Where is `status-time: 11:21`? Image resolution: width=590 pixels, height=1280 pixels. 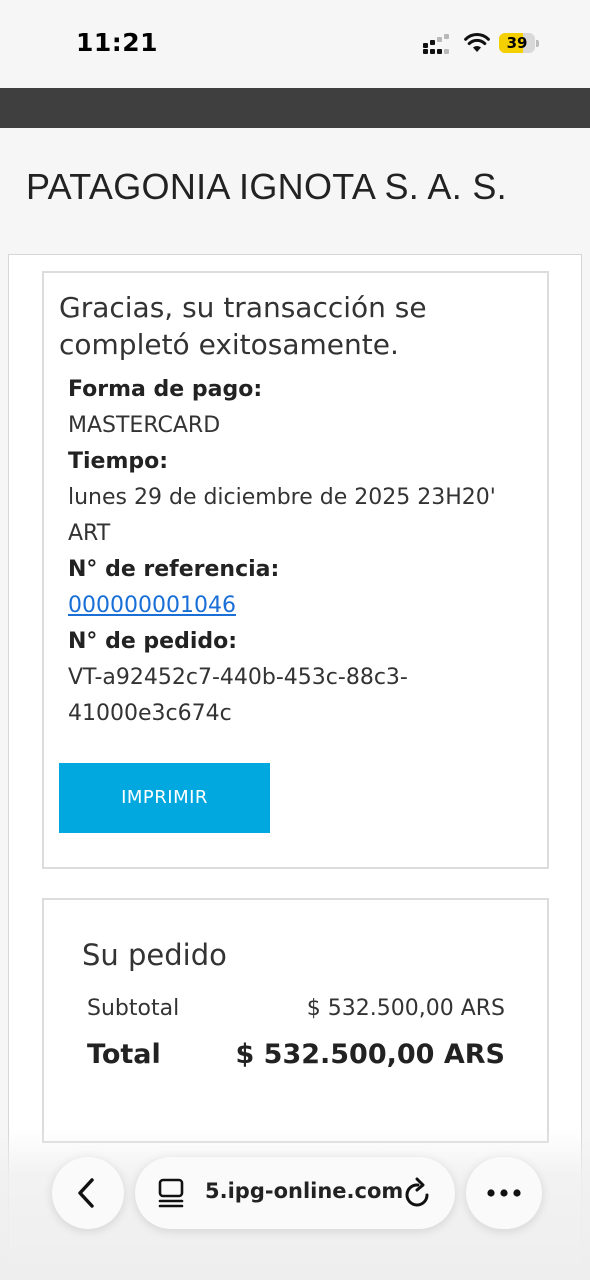
status-time: 11:21 is located at coordinates (117, 42).